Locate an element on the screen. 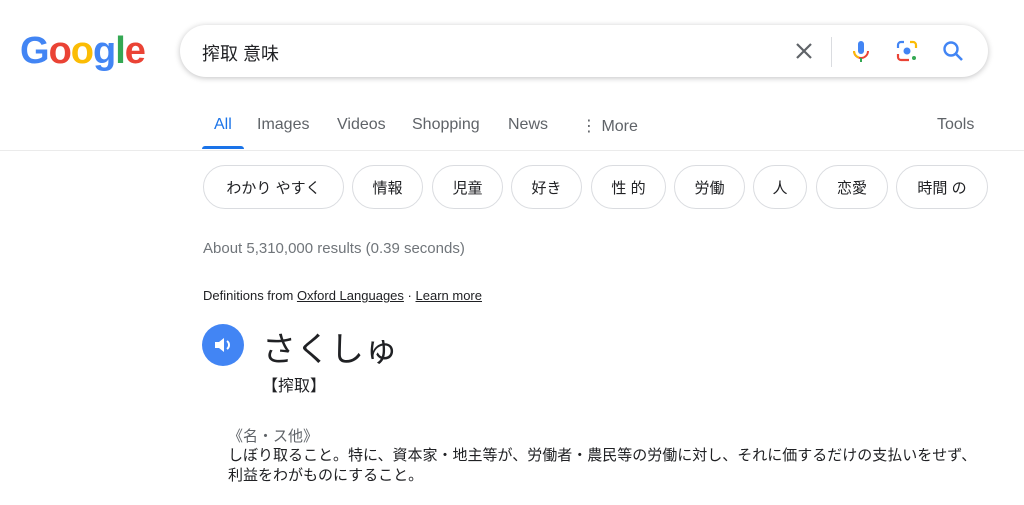 This screenshot has height=505, width=1024. entry-reading: さくしゅ is located at coordinates (330, 350).